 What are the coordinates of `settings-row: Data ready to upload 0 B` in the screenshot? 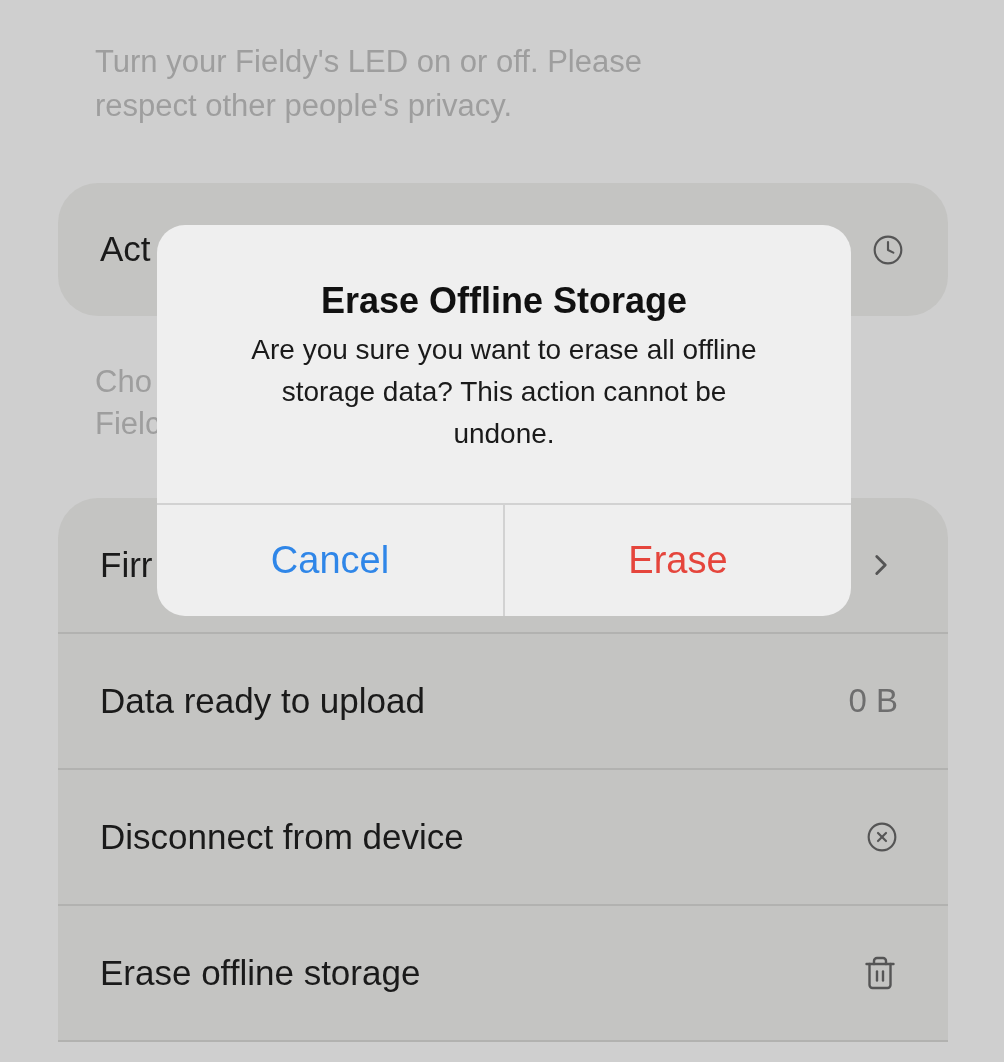 It's located at (503, 702).